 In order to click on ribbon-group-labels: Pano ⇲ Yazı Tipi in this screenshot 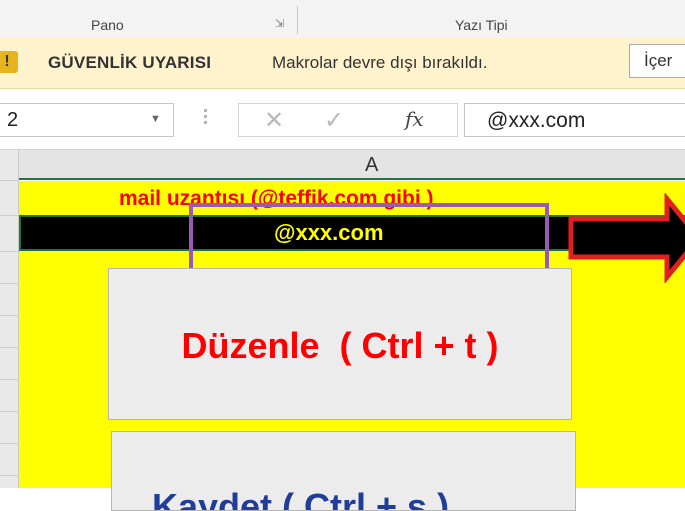, I will do `click(342, 19)`.